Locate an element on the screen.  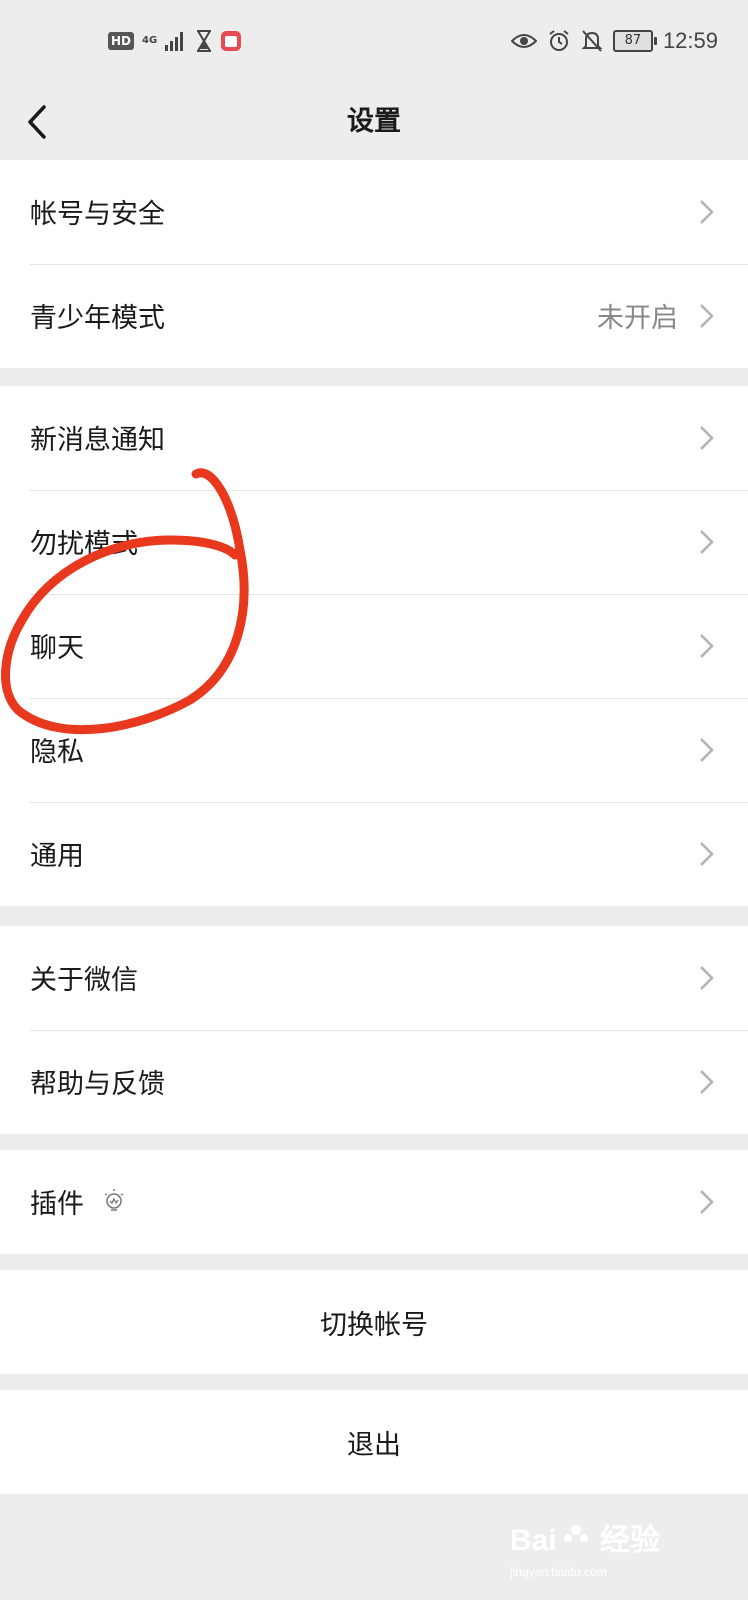
status-left: HD 4G is located at coordinates (175, 41).